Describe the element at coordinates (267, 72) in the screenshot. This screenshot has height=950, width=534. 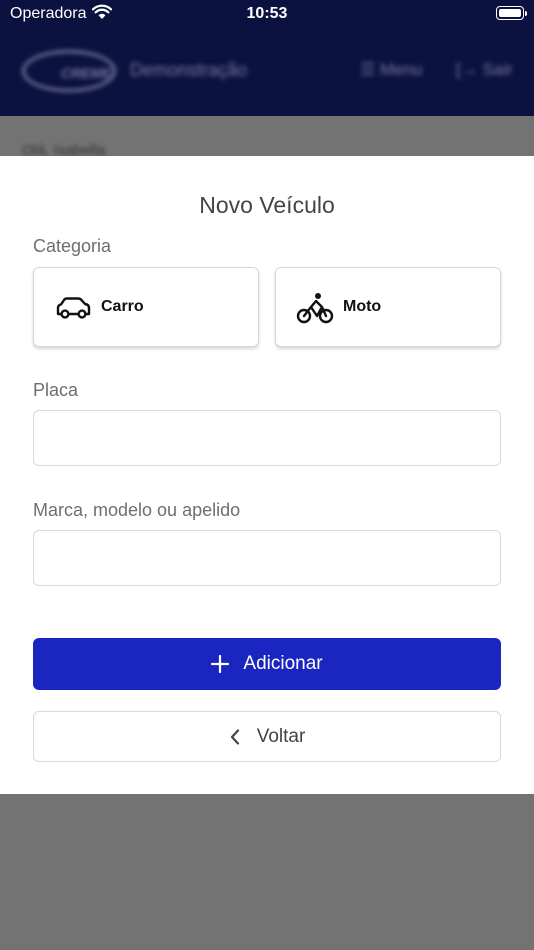
I see `app-header: CREME Demonstração ☰ Menu [→ Sair` at that location.